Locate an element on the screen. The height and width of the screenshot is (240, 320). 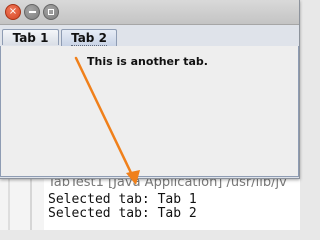
maximize-button is located at coordinates (51, 12).